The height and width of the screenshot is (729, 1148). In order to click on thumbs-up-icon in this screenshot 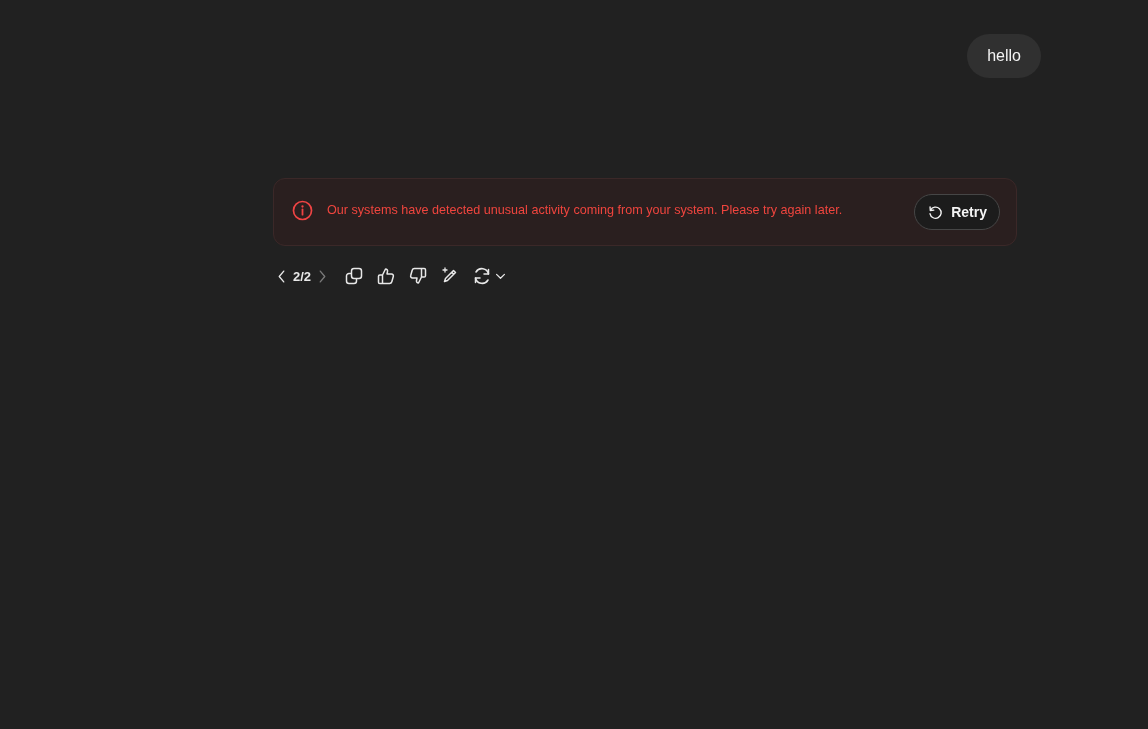, I will do `click(386, 276)`.